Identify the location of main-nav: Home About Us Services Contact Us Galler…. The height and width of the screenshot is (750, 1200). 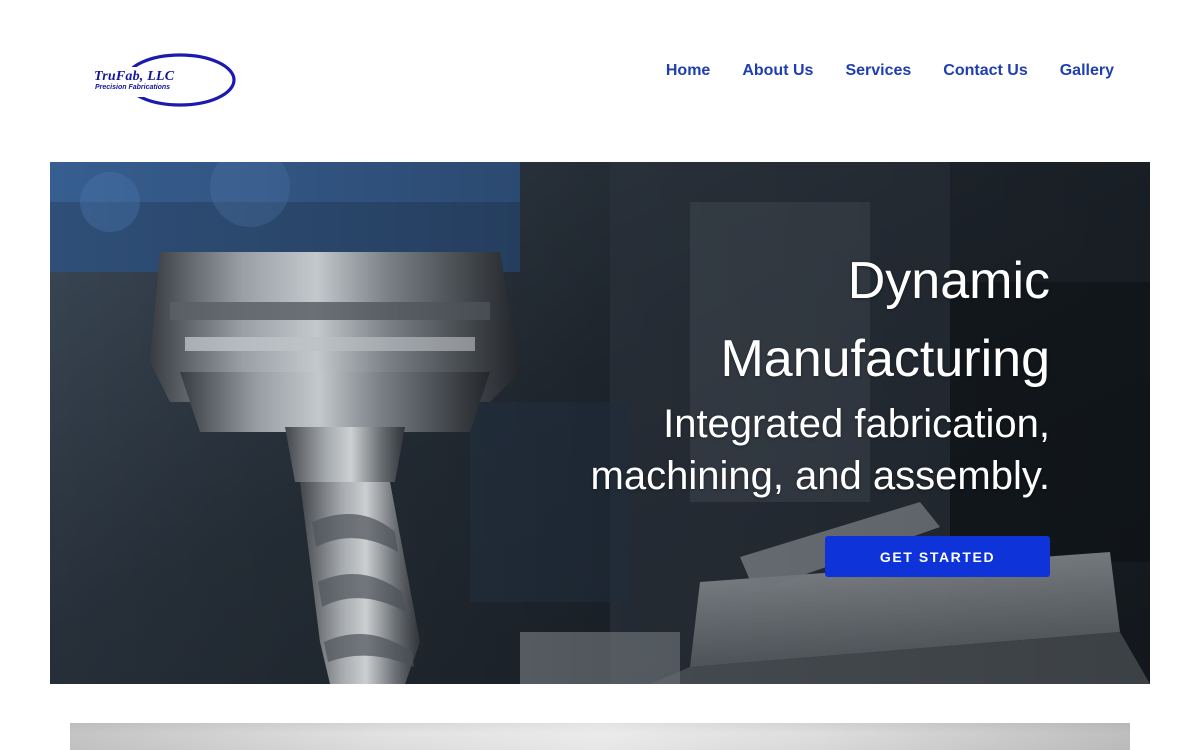
(890, 71).